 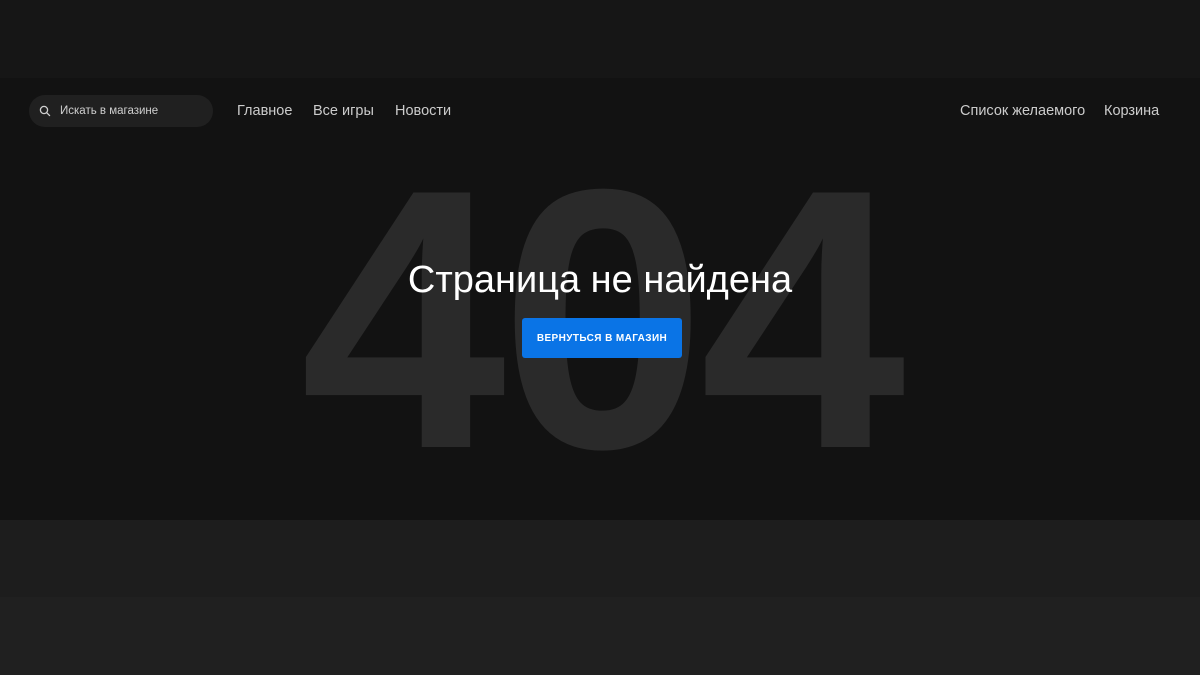 I want to click on nav-link-news: Новости, so click(x=423, y=111).